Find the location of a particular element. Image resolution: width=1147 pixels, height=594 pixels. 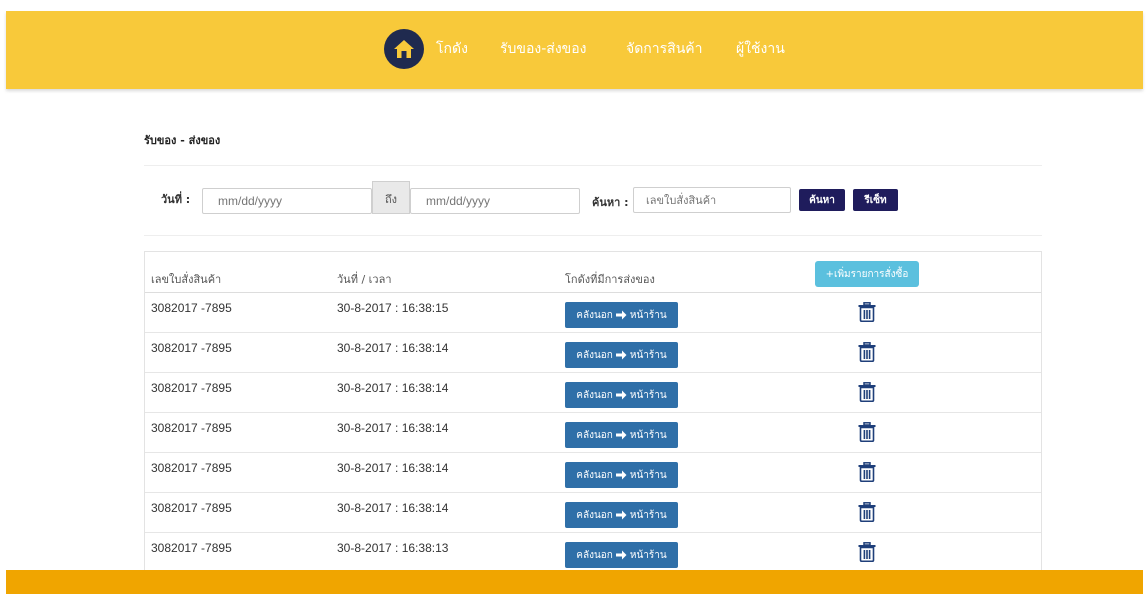

nav-receive-send: รับของ-ส่งของ is located at coordinates (543, 49).